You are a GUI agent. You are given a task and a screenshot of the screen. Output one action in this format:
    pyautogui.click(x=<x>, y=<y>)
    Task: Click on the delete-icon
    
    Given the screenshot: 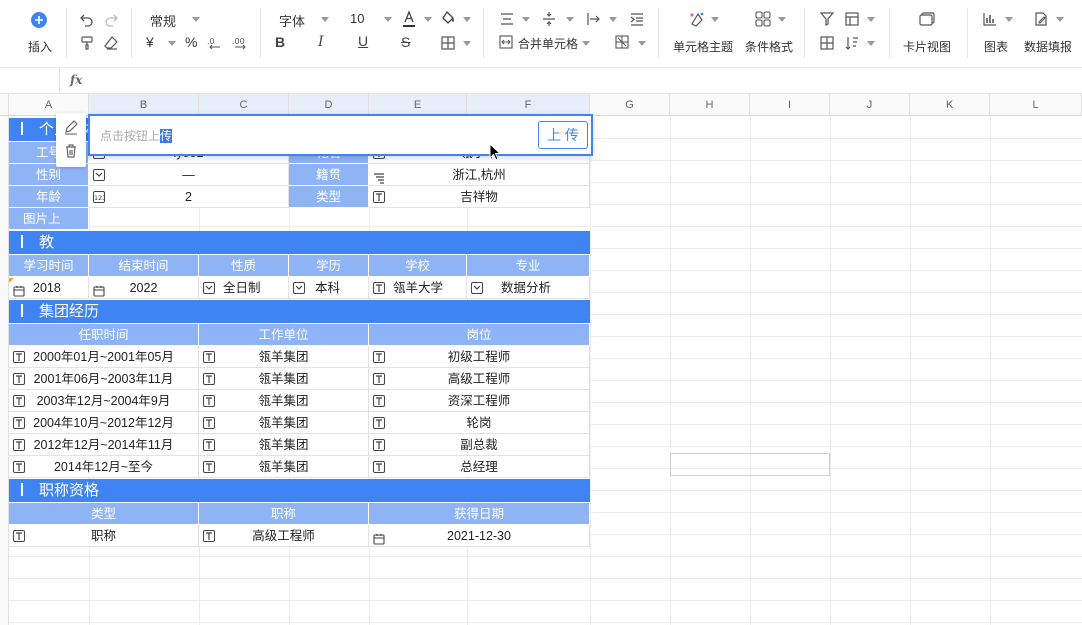 What is the action you would take?
    pyautogui.click(x=71, y=151)
    